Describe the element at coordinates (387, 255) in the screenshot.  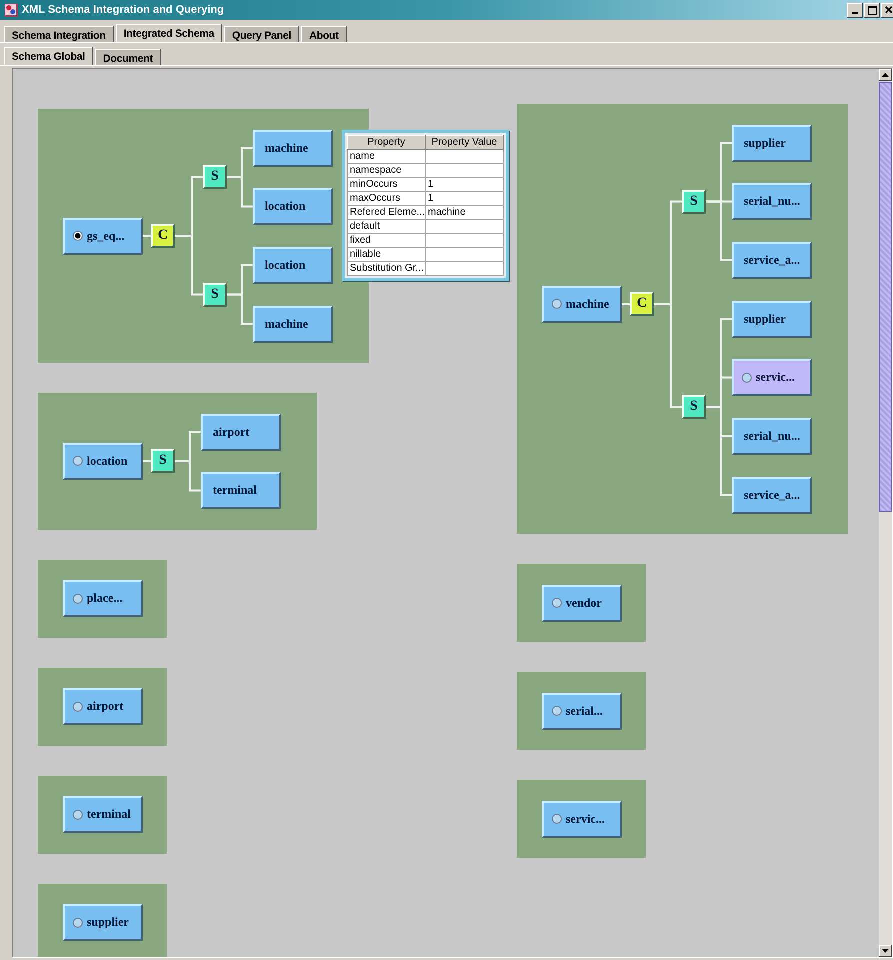
I see `property-cell: nillable` at that location.